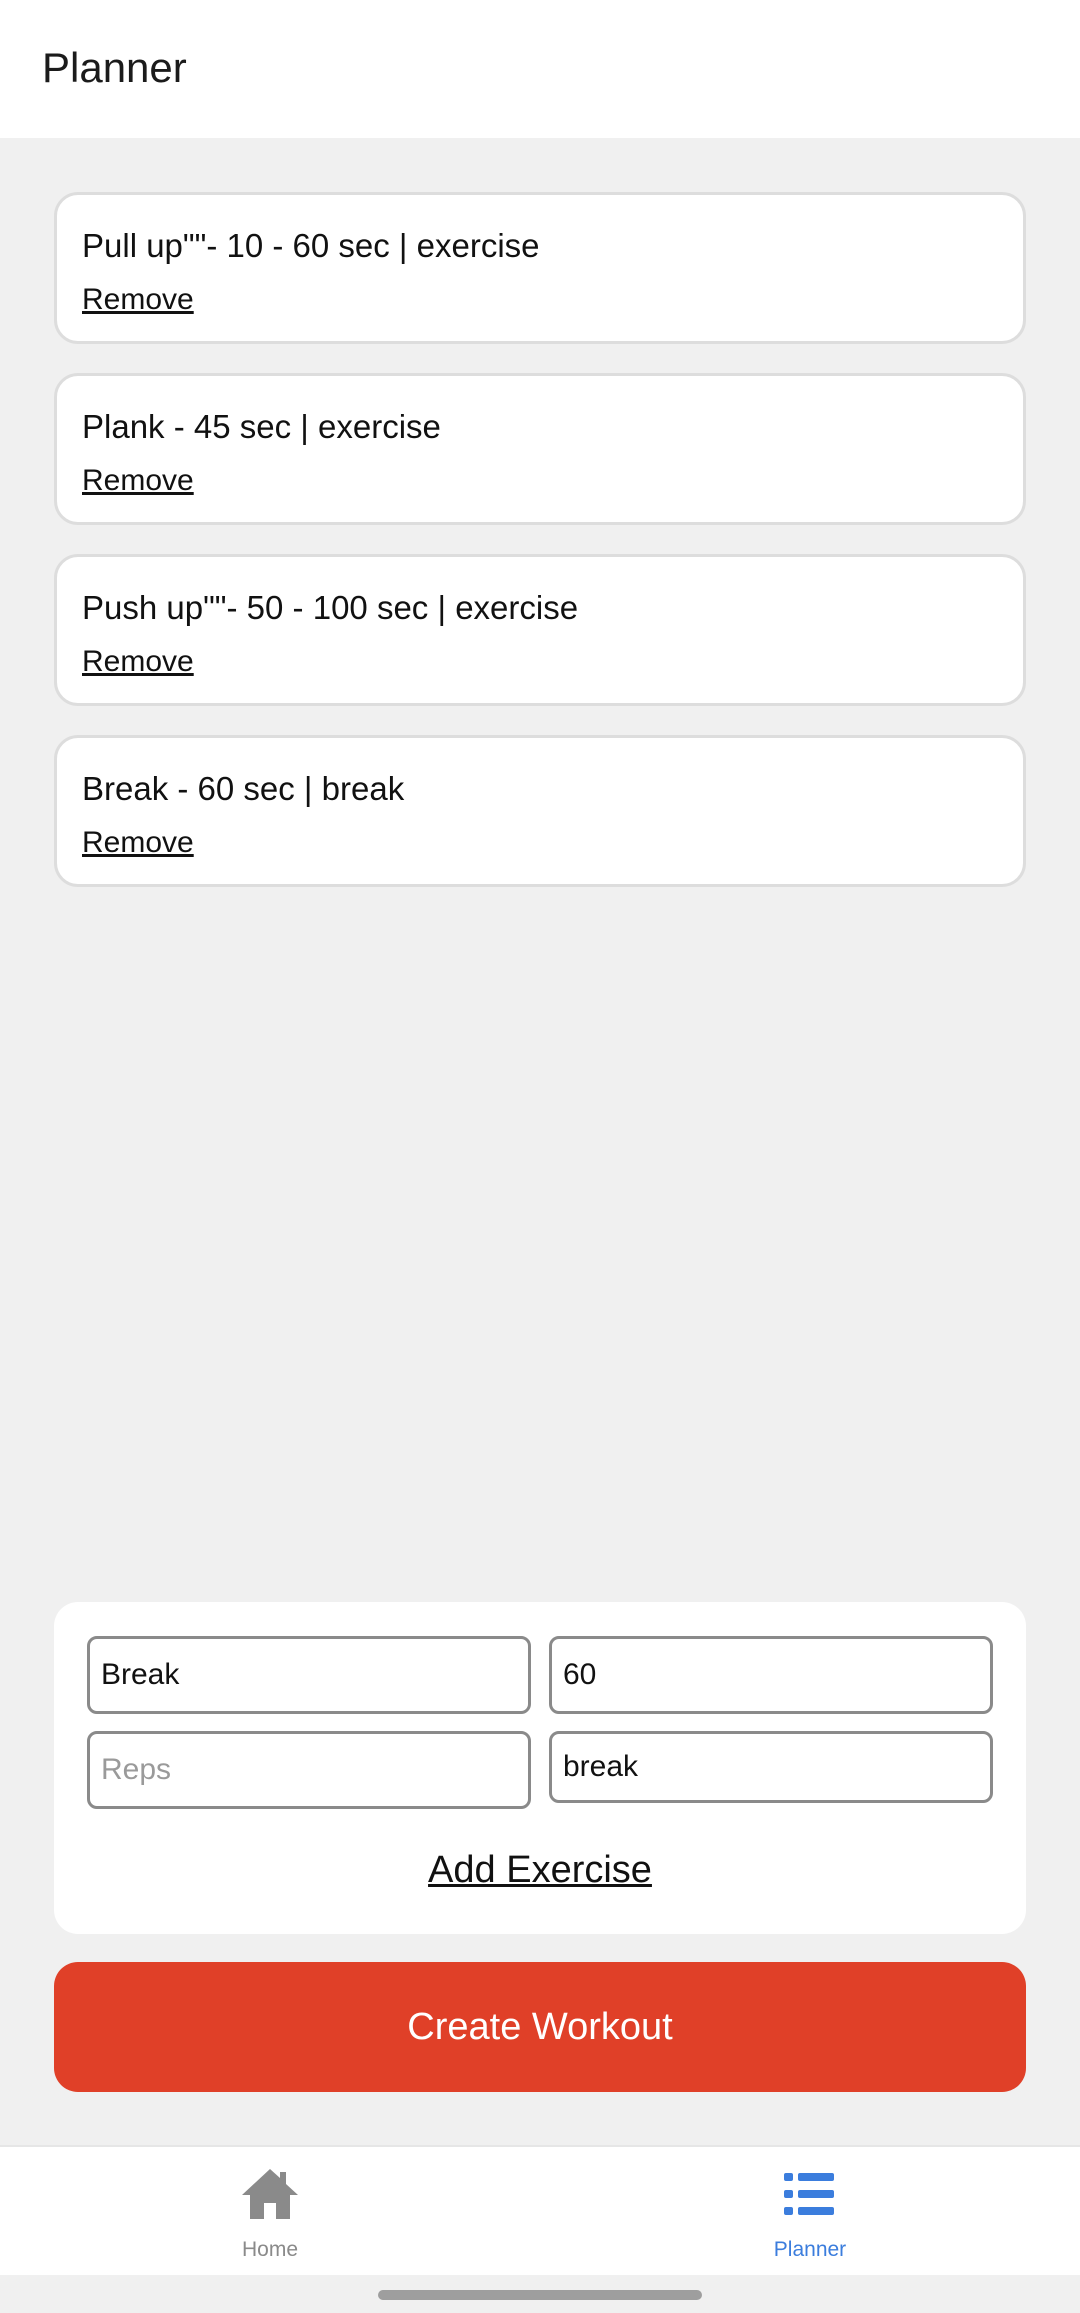  Describe the element at coordinates (261, 426) in the screenshot. I see `exercise-text: Plank - 45 sec | exercise` at that location.